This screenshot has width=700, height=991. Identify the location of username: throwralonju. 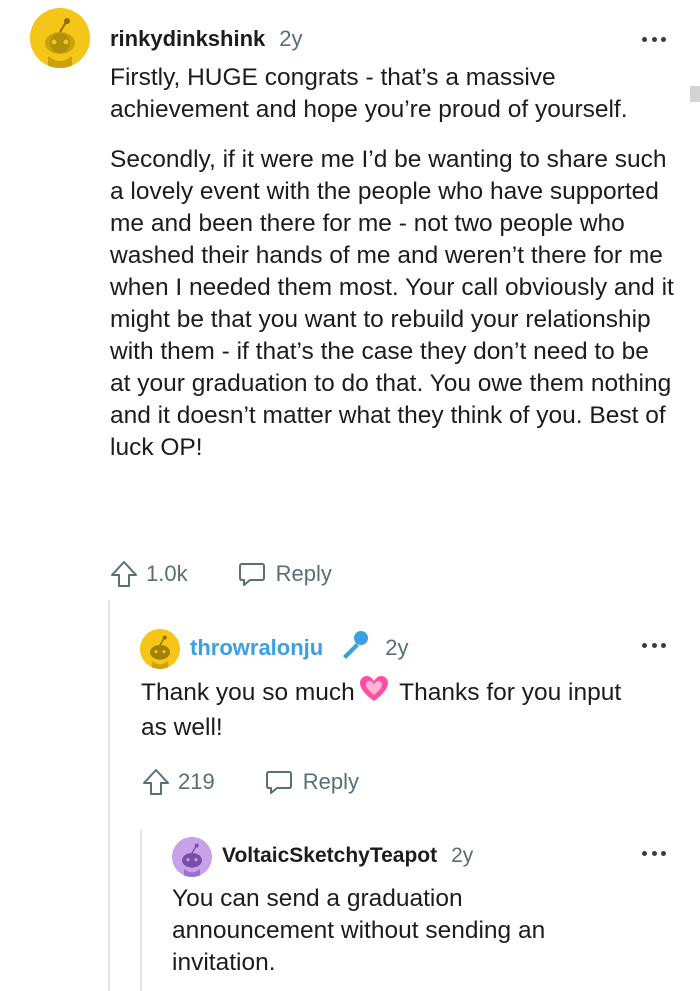
(256, 648).